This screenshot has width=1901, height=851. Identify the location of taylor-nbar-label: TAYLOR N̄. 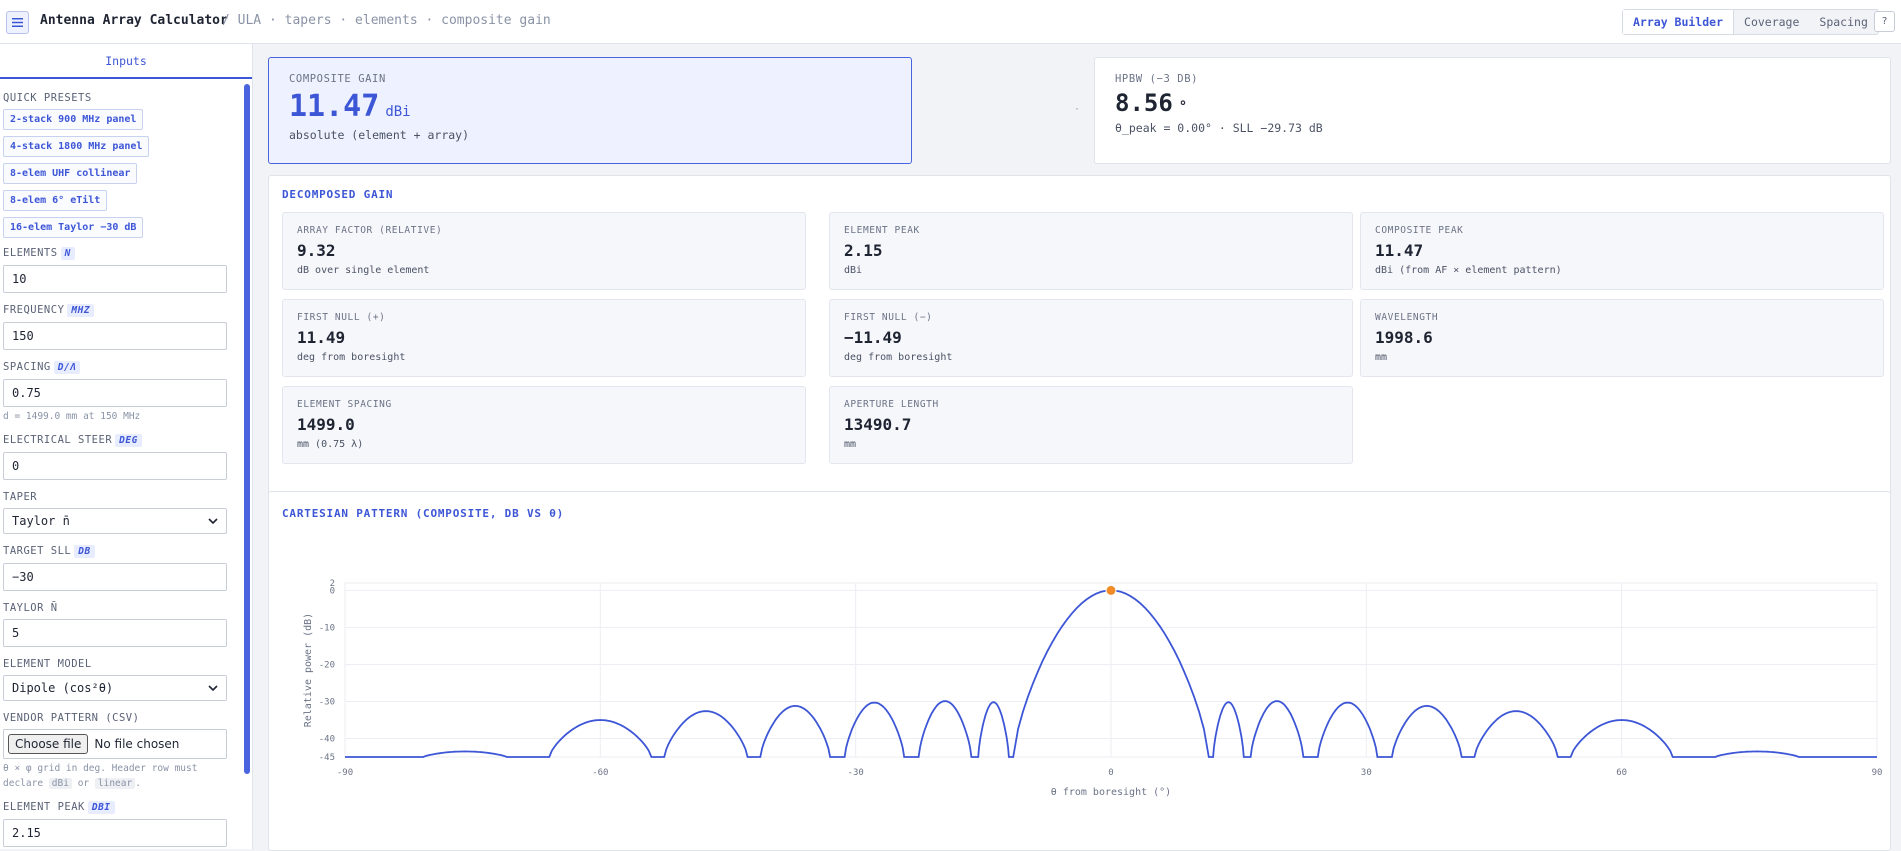
(30, 608).